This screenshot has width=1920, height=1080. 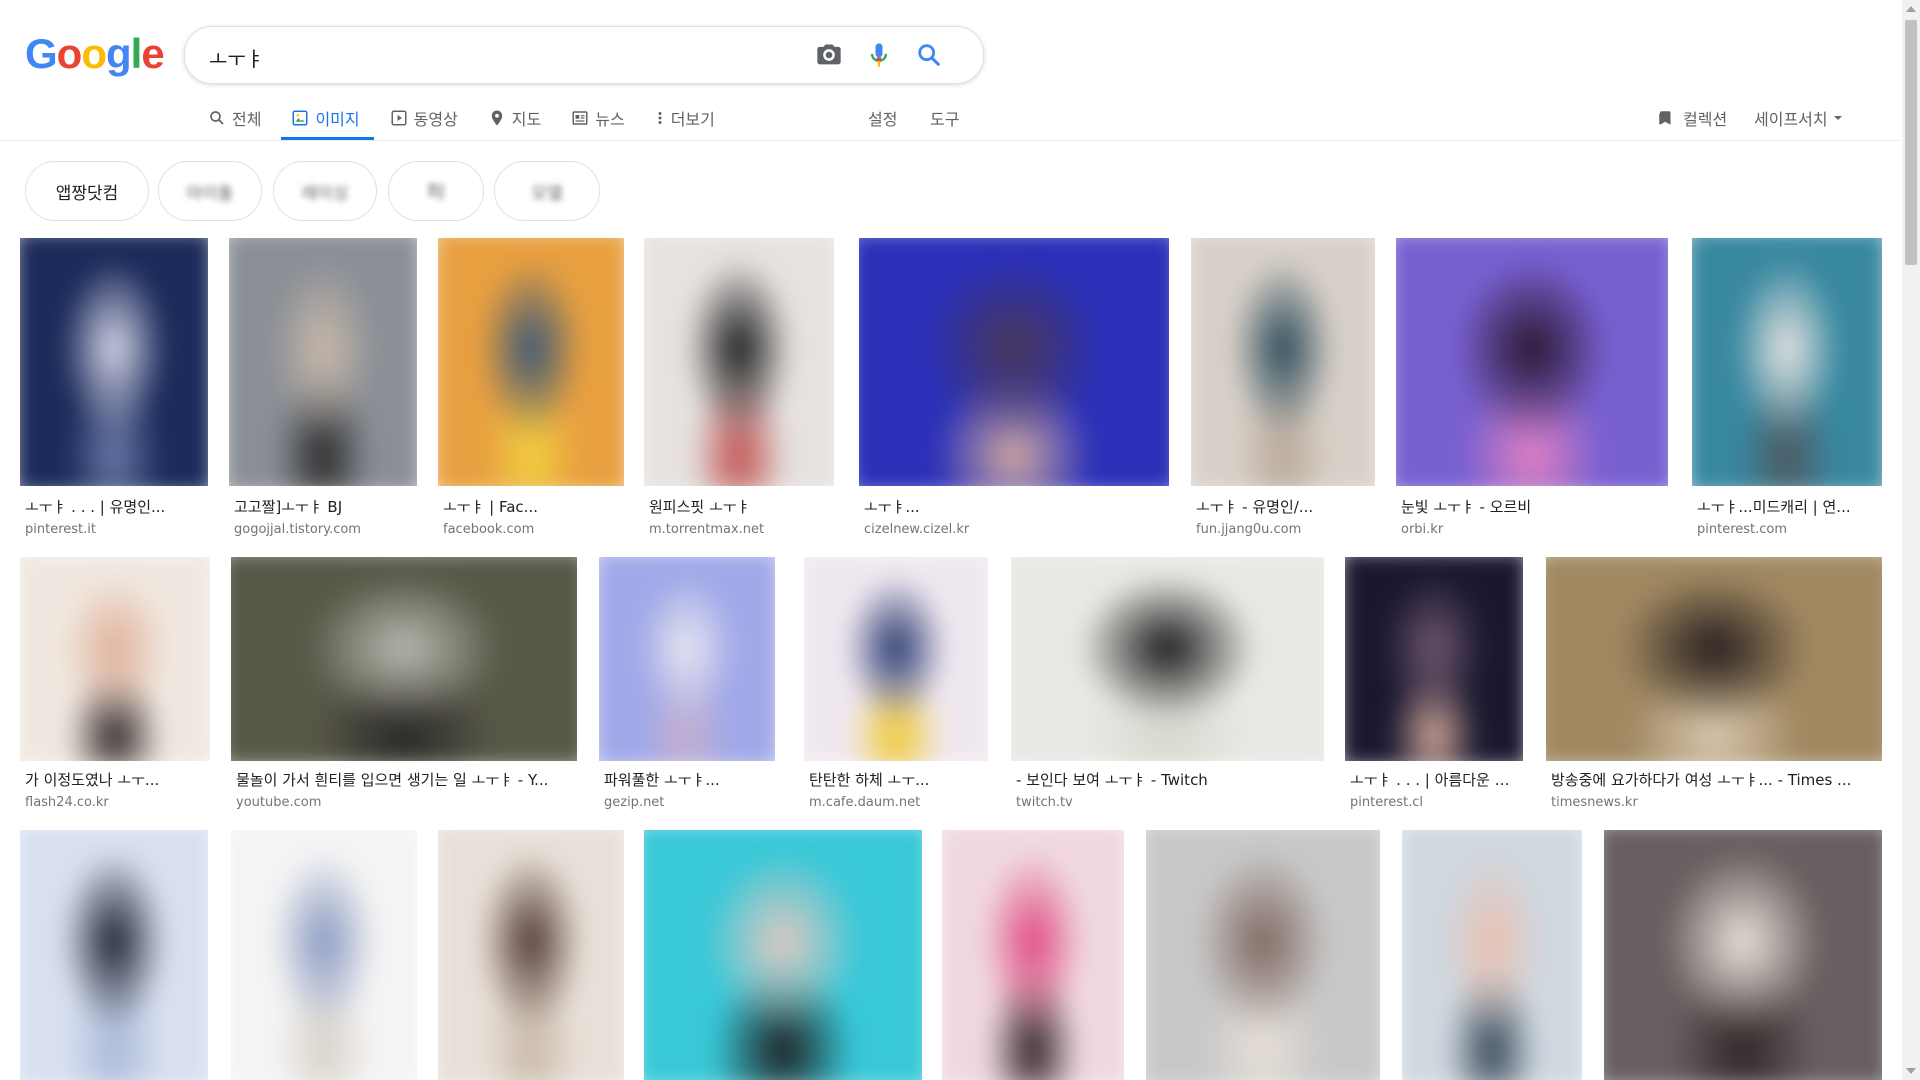 What do you see at coordinates (944, 118) in the screenshot?
I see `tools-link: 도구` at bounding box center [944, 118].